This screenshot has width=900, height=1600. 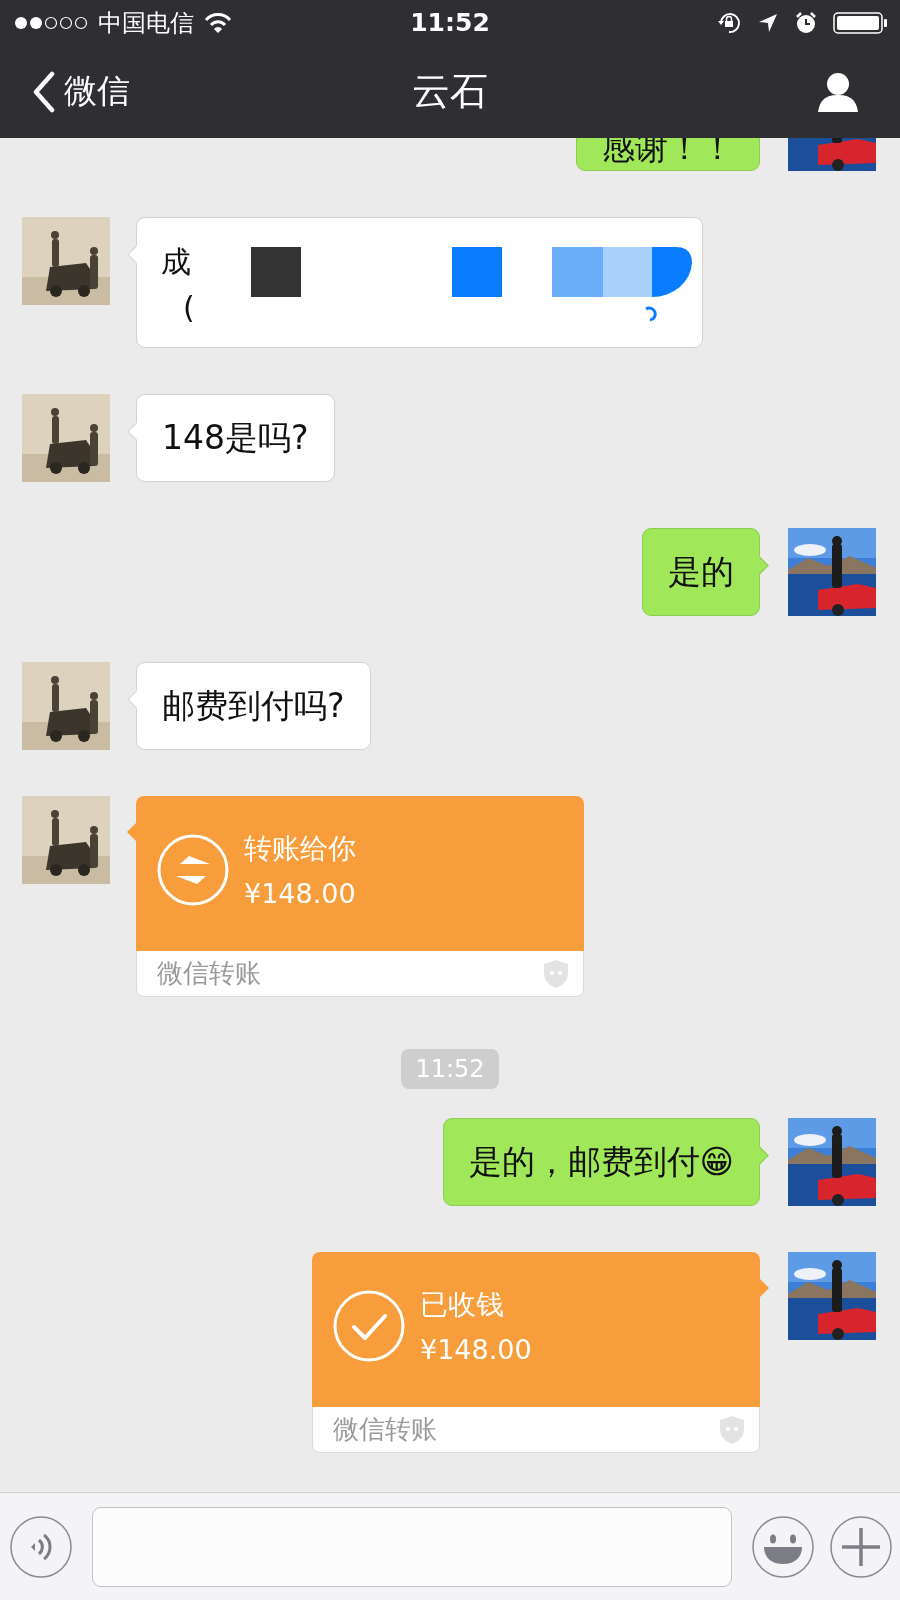 What do you see at coordinates (231, 438) in the screenshot?
I see `message-bubble: 148是吗?` at bounding box center [231, 438].